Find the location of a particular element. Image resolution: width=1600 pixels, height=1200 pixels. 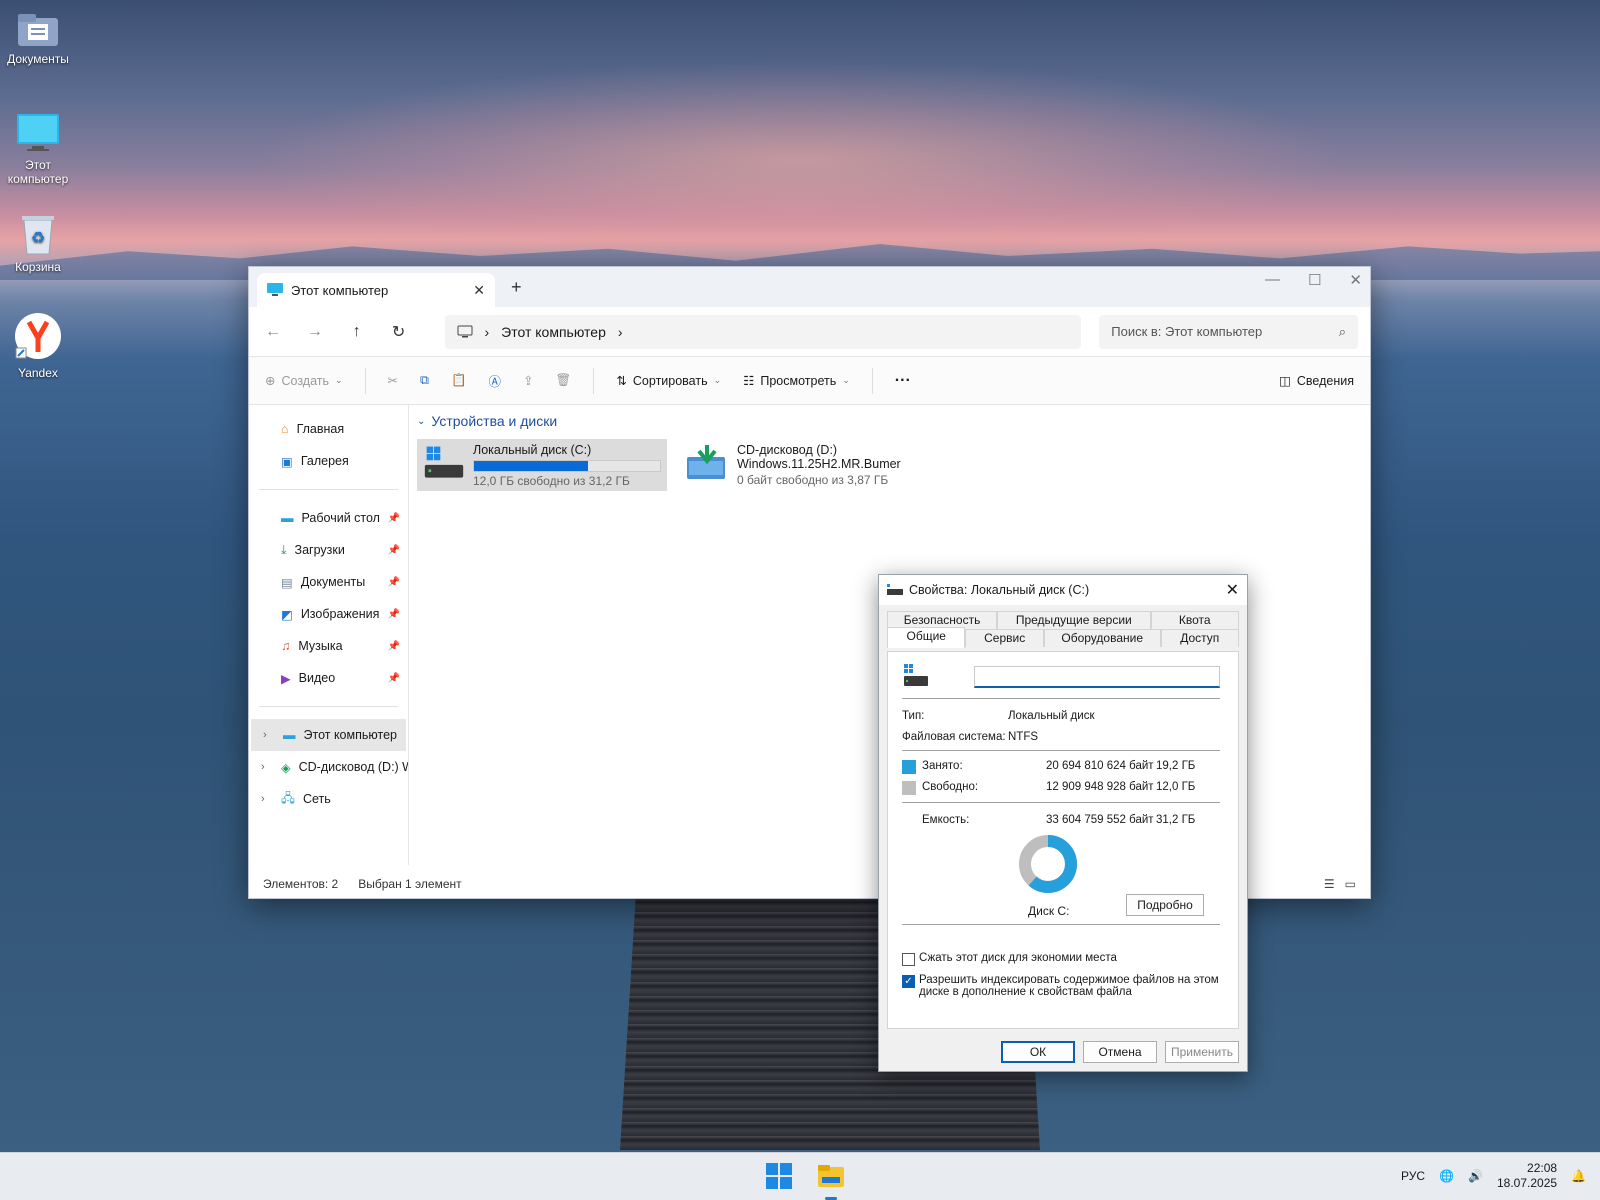

copy-button: ⧉ is located at coordinates (424, 380).